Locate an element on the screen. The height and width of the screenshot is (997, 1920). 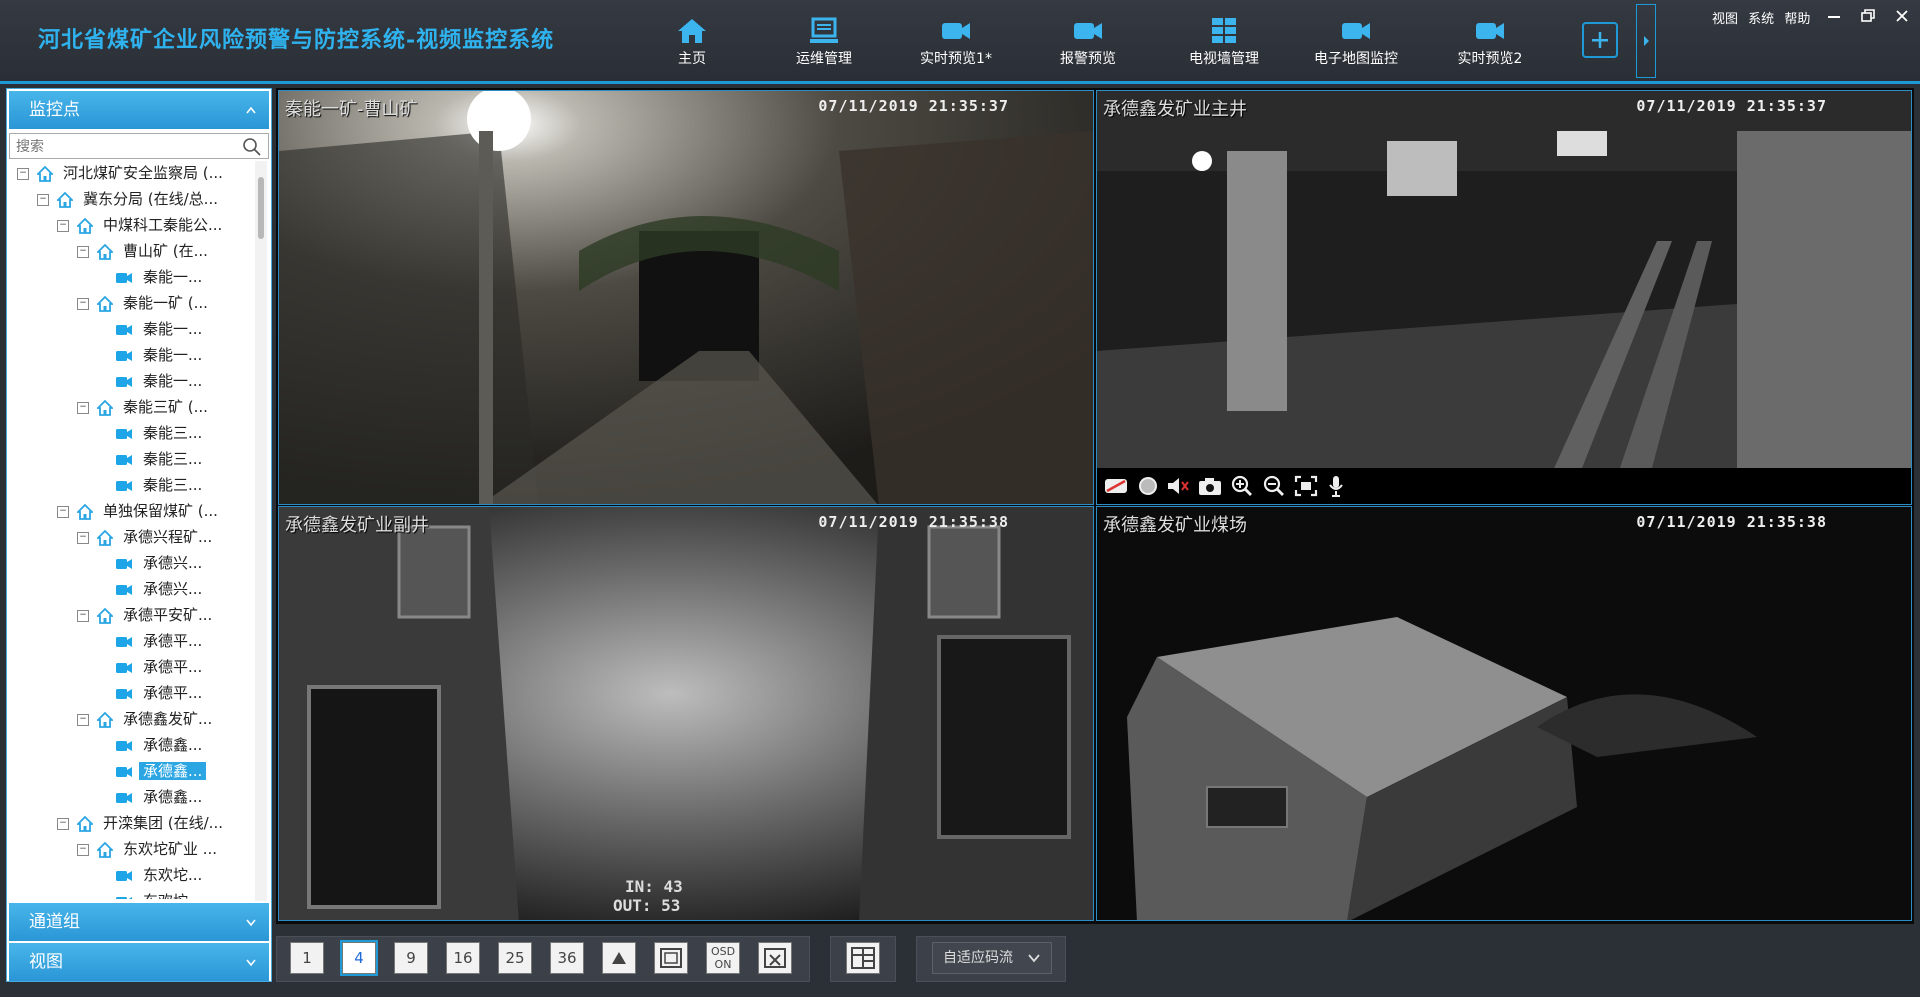
layout-25-button: 25 is located at coordinates (515, 958).